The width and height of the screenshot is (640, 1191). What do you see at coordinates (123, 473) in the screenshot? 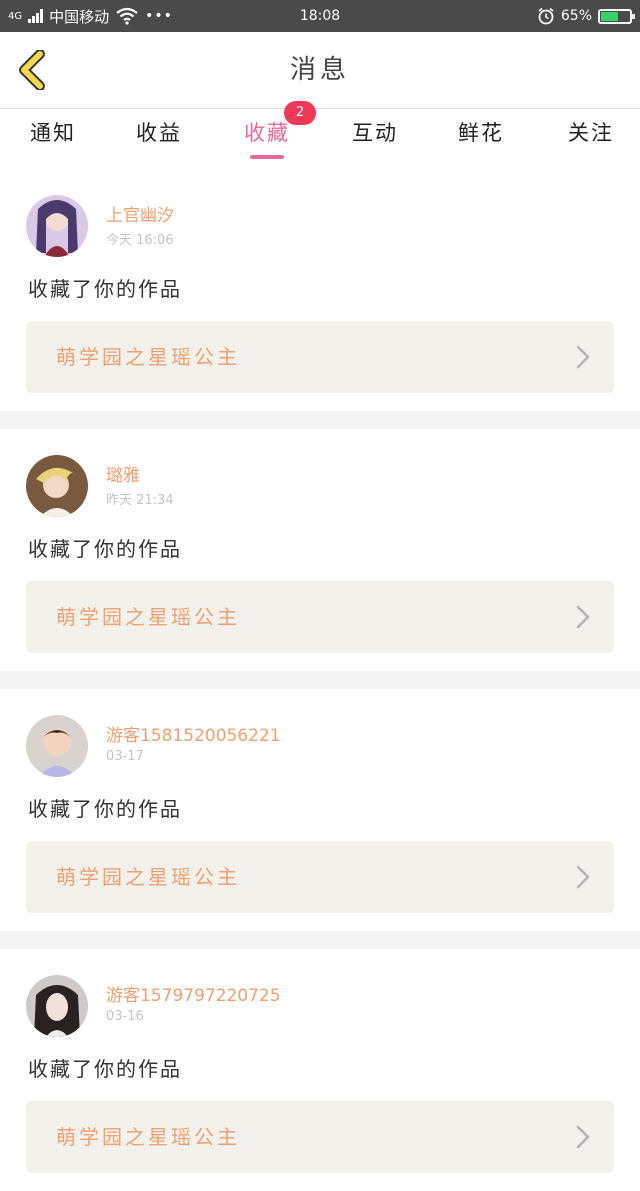
I see `user-name: 璐雅` at bounding box center [123, 473].